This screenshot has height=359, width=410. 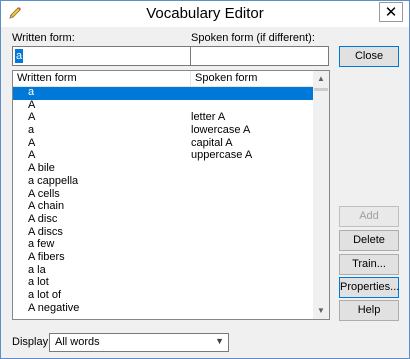 What do you see at coordinates (43, 38) in the screenshot?
I see `written-form-label: Written form:` at bounding box center [43, 38].